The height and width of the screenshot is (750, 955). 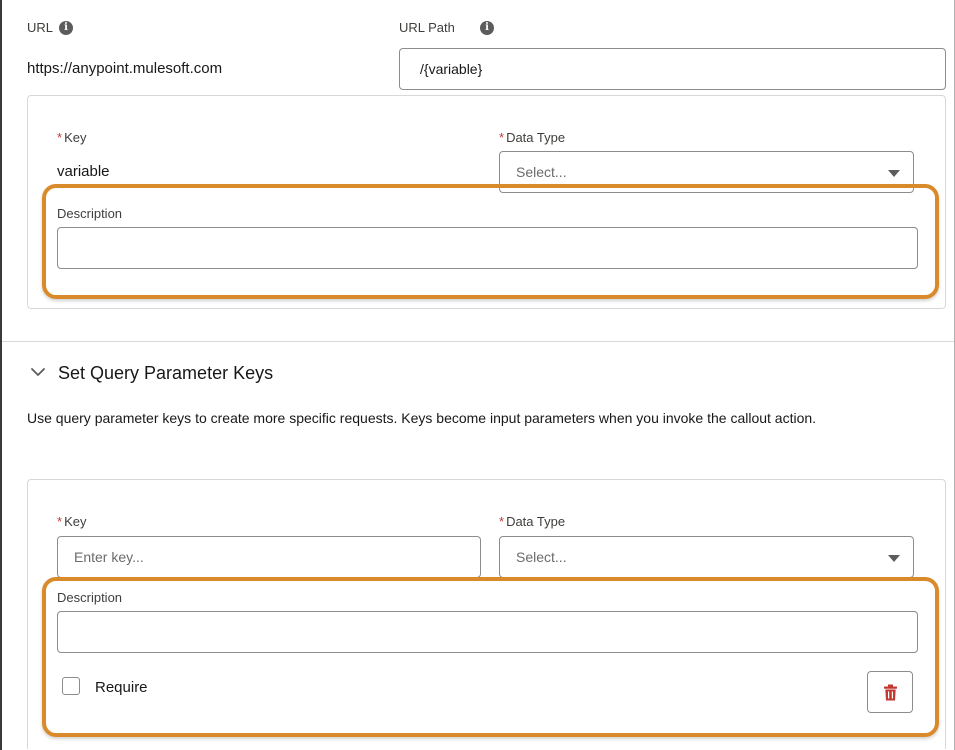 I want to click on chevron-down-icon, so click(x=38, y=372).